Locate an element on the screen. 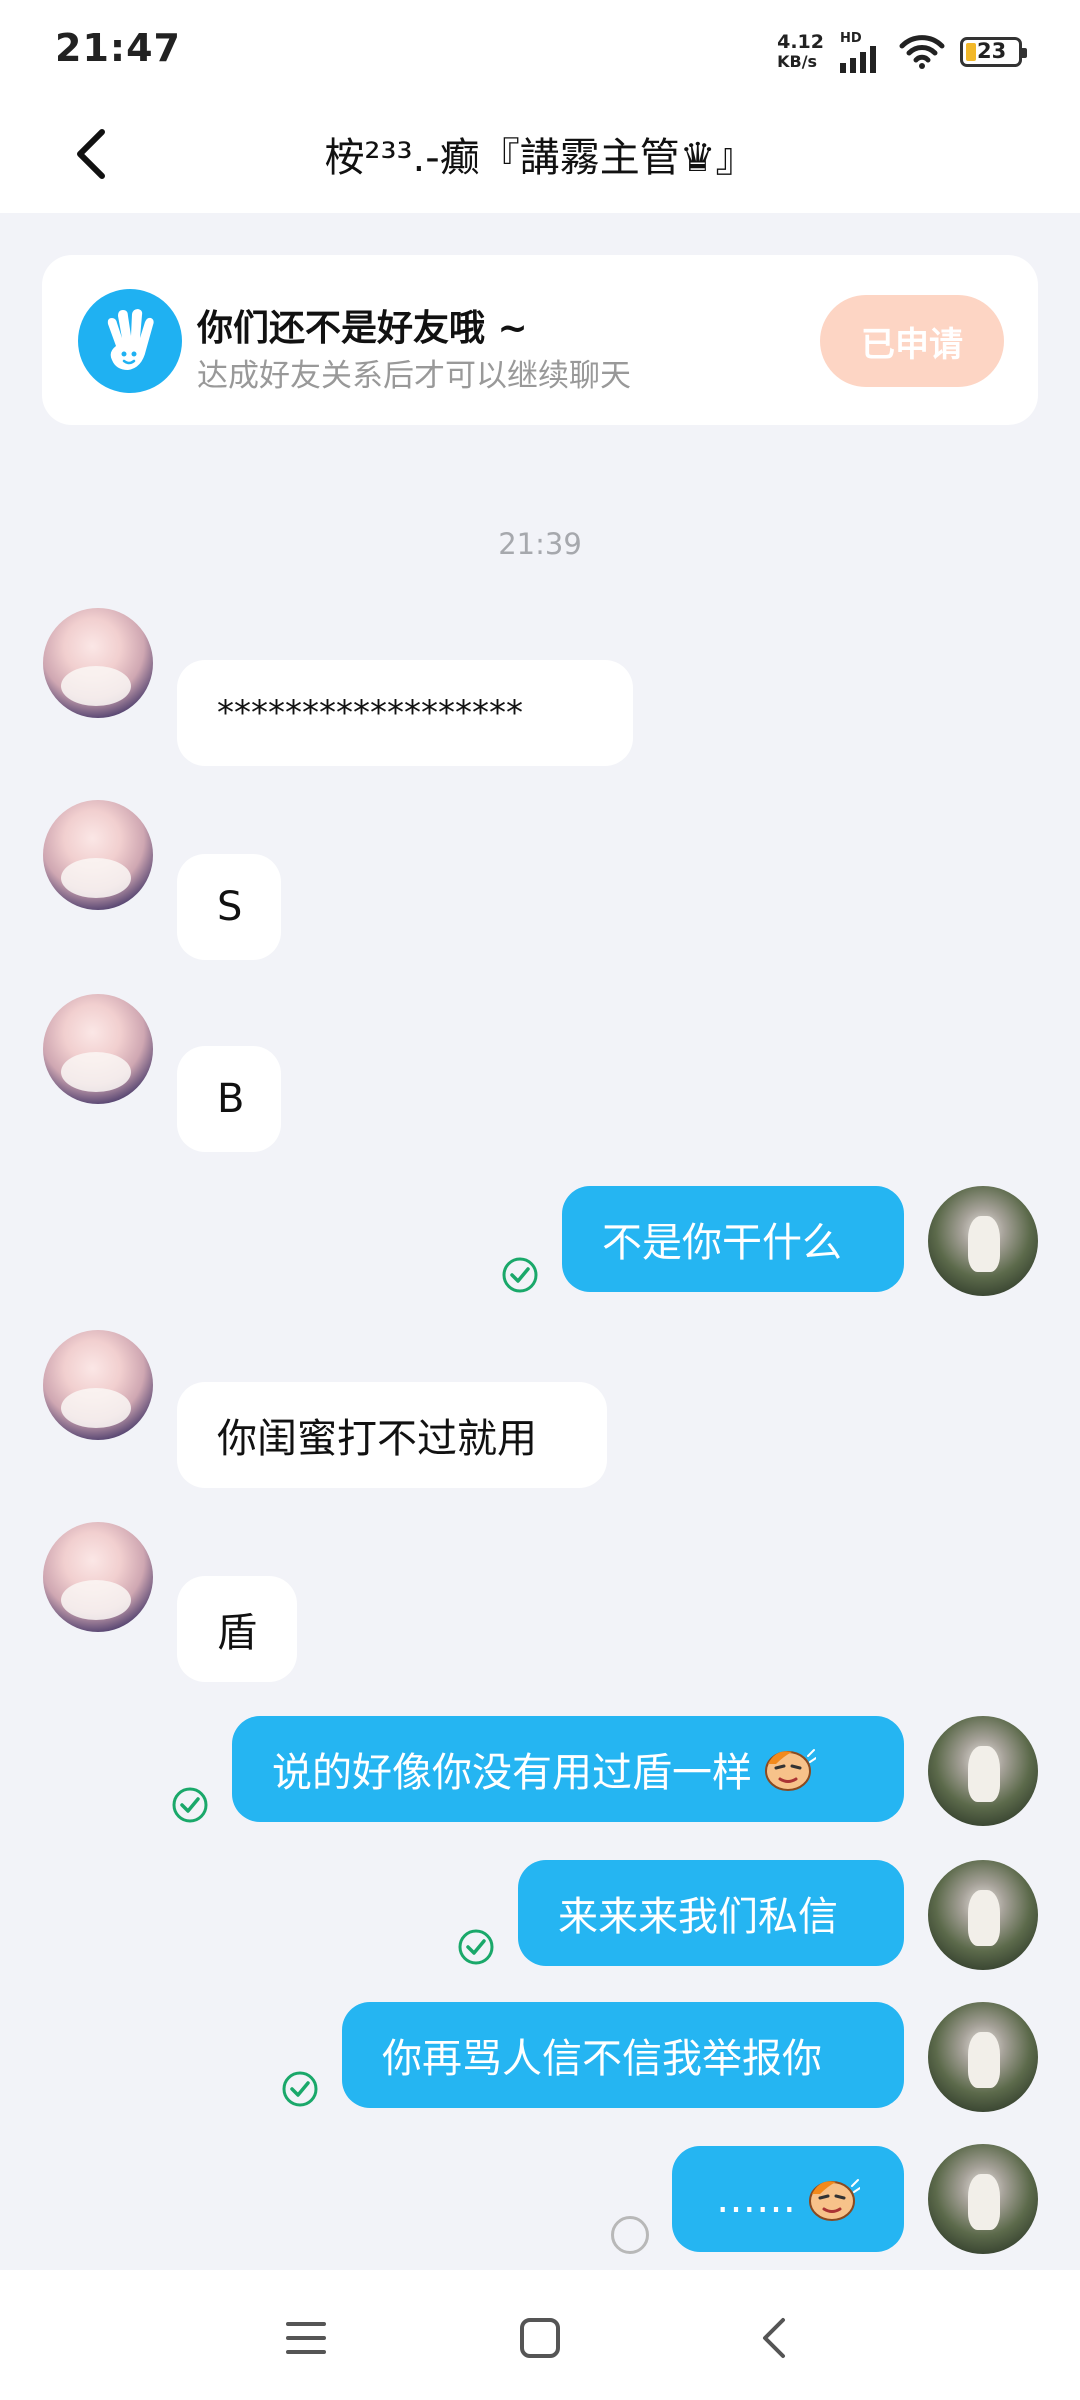 The width and height of the screenshot is (1080, 2400). menu-button is located at coordinates (306, 2338).